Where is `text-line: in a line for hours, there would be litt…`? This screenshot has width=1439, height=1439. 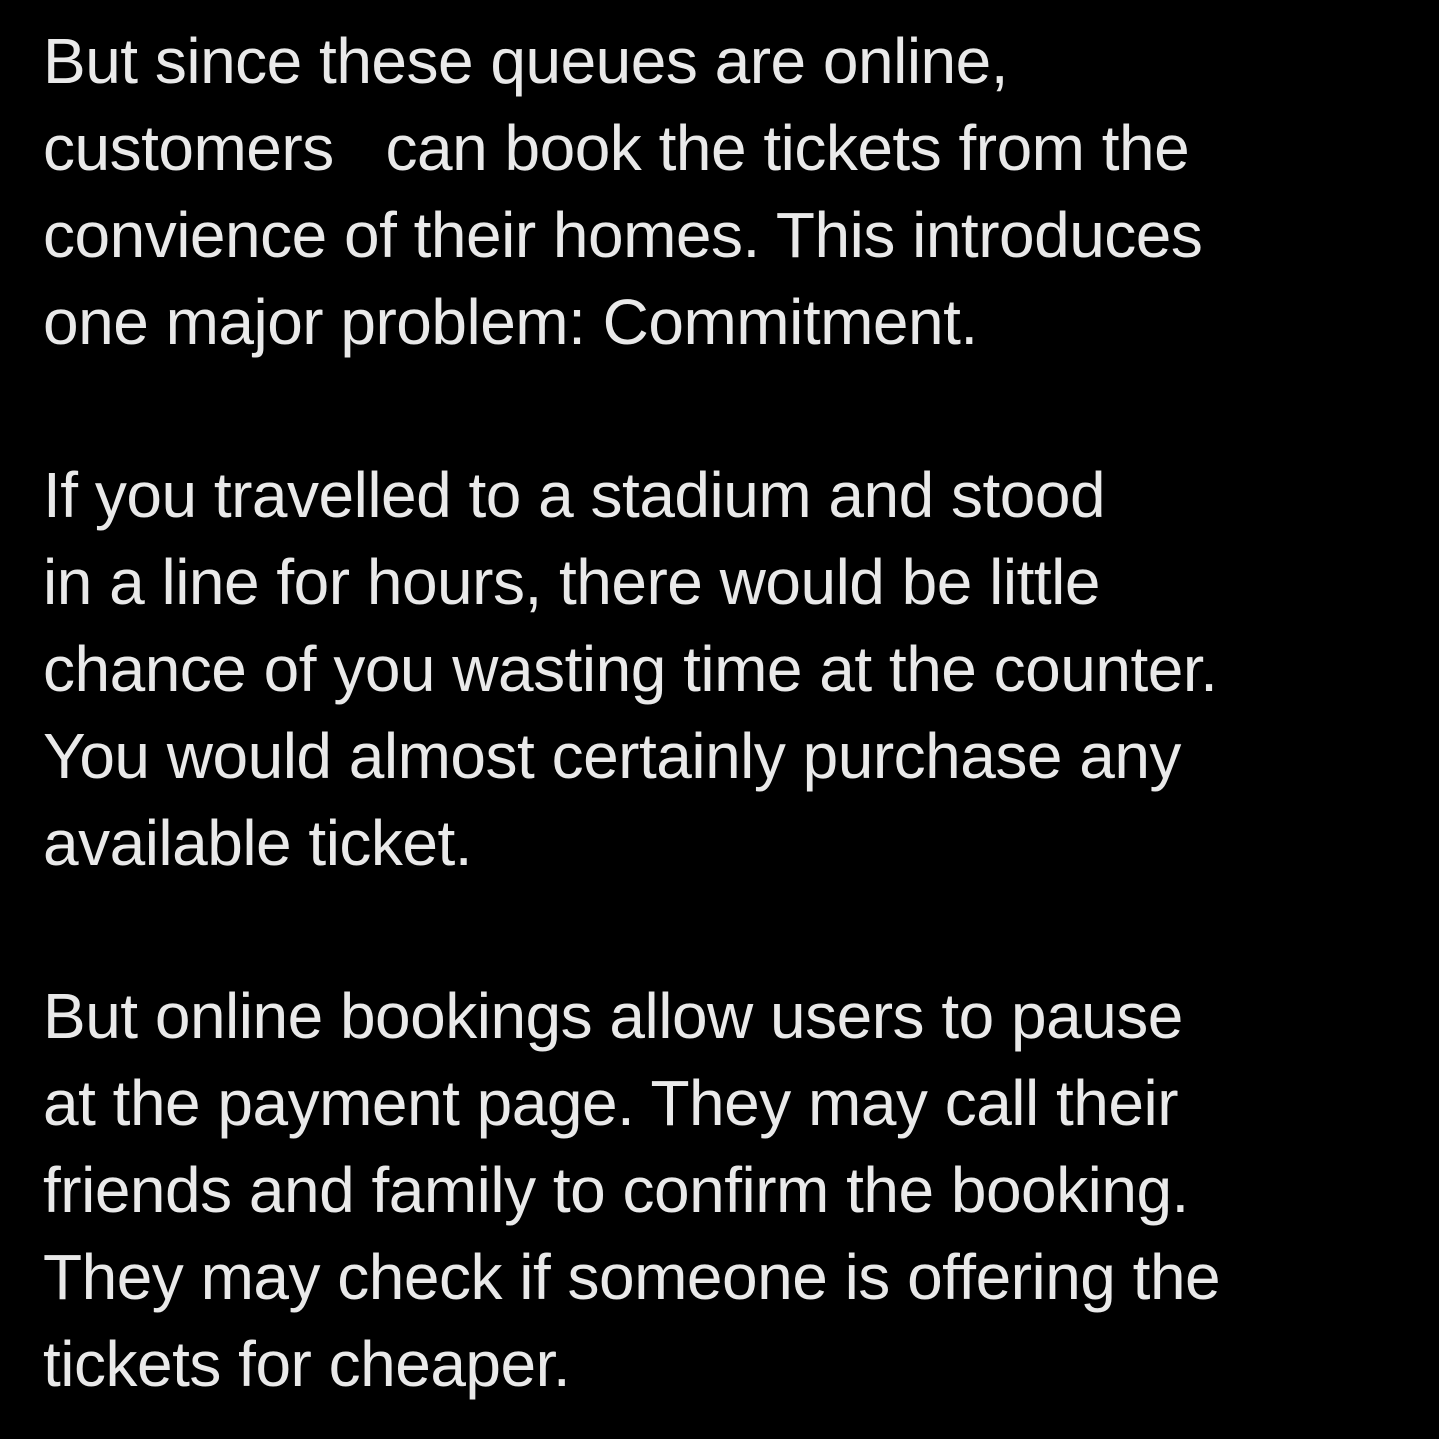 text-line: in a line for hours, there would be litt… is located at coordinates (571, 582).